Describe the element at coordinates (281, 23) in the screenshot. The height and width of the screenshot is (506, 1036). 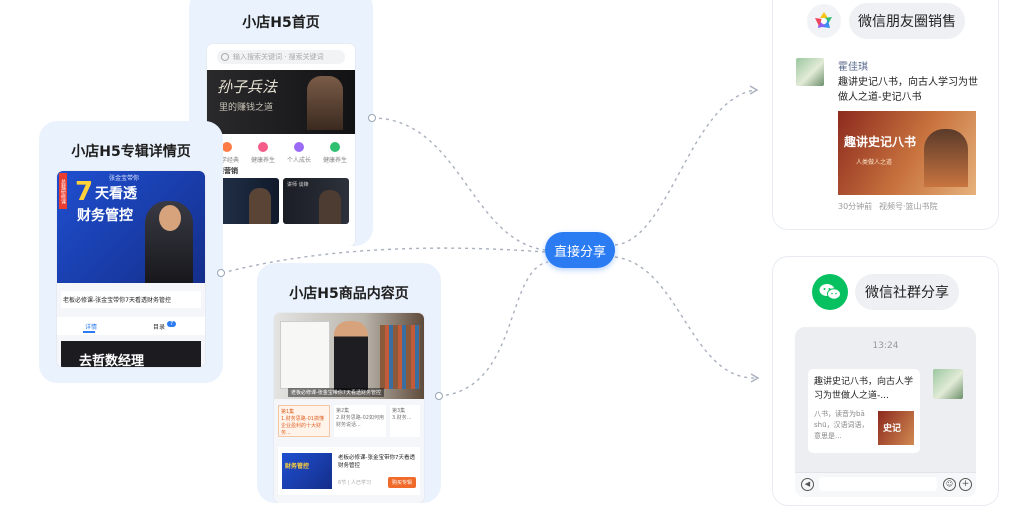
I see `home-title: 小店H5首页` at that location.